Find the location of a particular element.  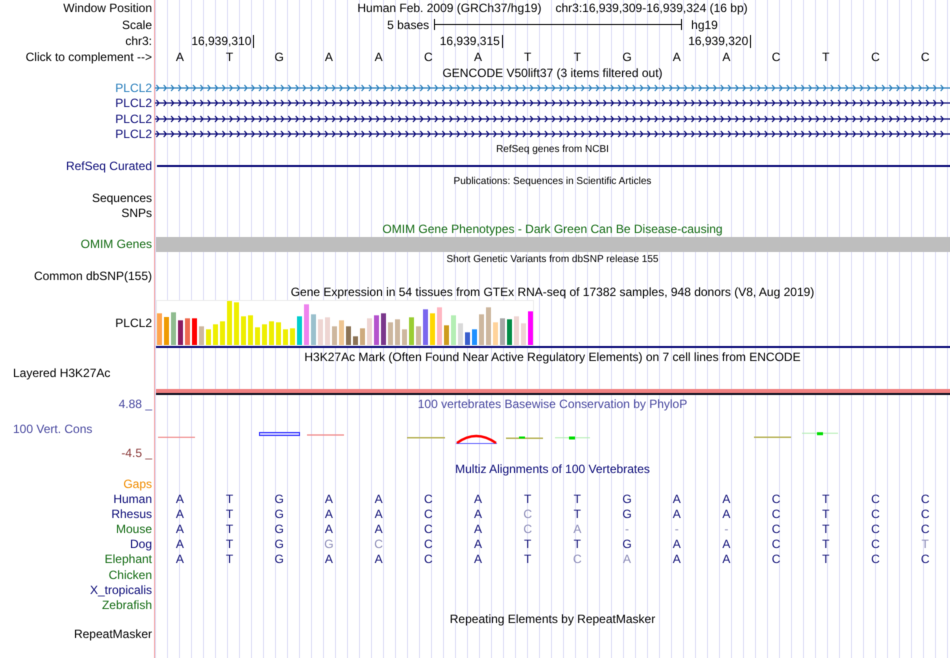

track-title: 100 vertebrates Basewise Conservation by PhyloP is located at coordinates (553, 403).